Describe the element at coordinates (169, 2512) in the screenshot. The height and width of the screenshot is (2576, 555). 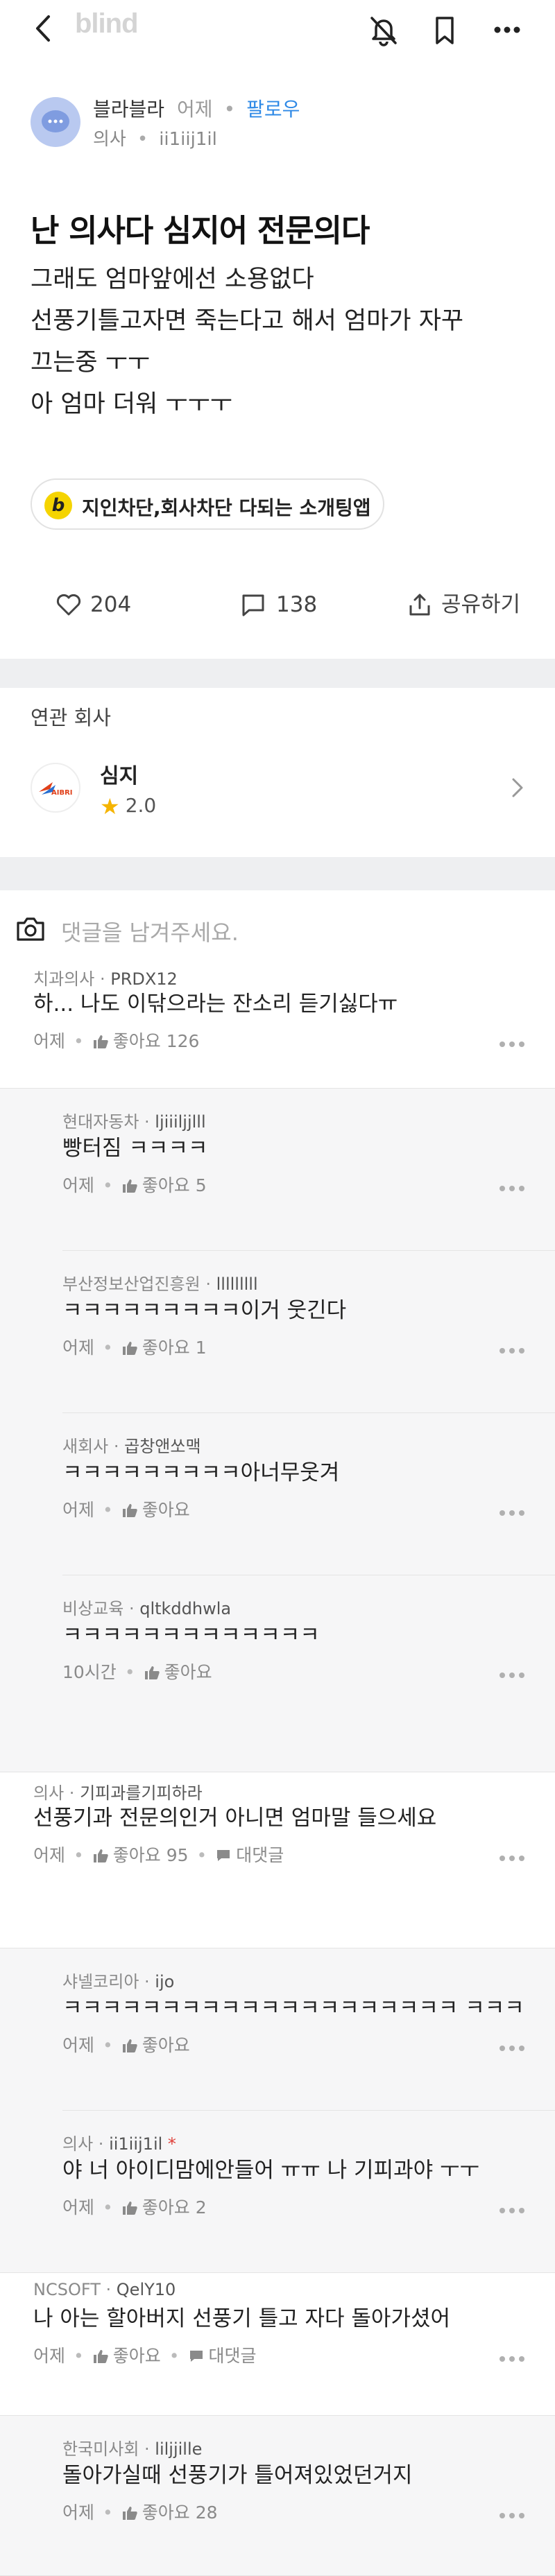
I see `comment-like-button: 좋아요 28` at that location.